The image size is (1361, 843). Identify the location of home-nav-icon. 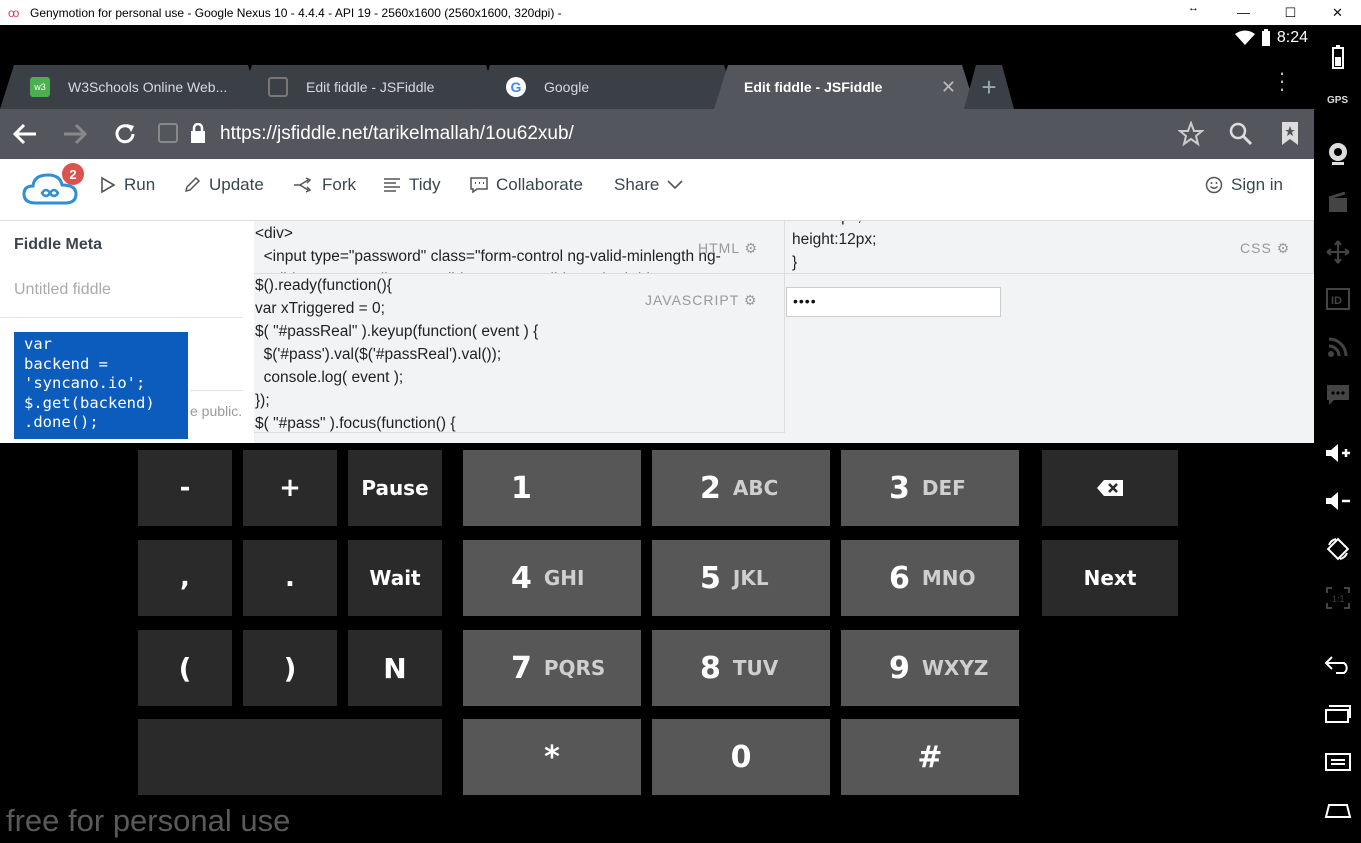
(1337, 810).